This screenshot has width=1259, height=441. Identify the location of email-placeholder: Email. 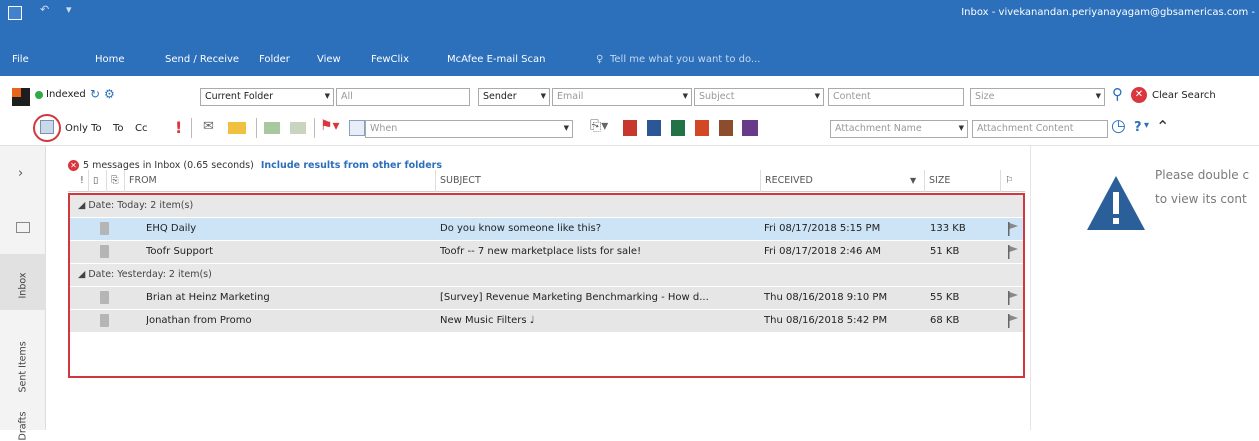
(570, 96).